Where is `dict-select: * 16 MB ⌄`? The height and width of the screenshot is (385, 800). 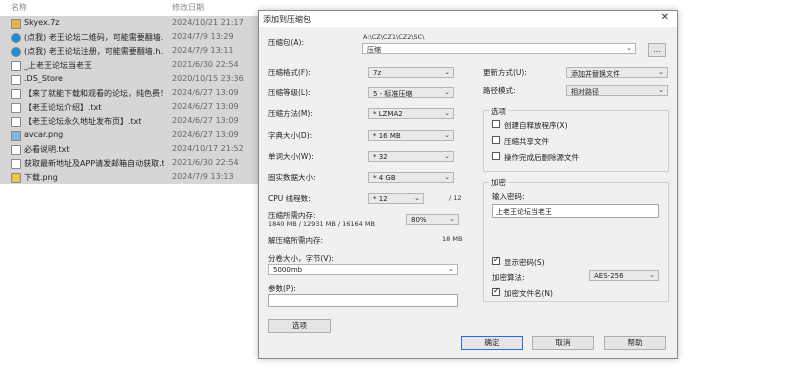
dict-select: * 16 MB ⌄ is located at coordinates (411, 135).